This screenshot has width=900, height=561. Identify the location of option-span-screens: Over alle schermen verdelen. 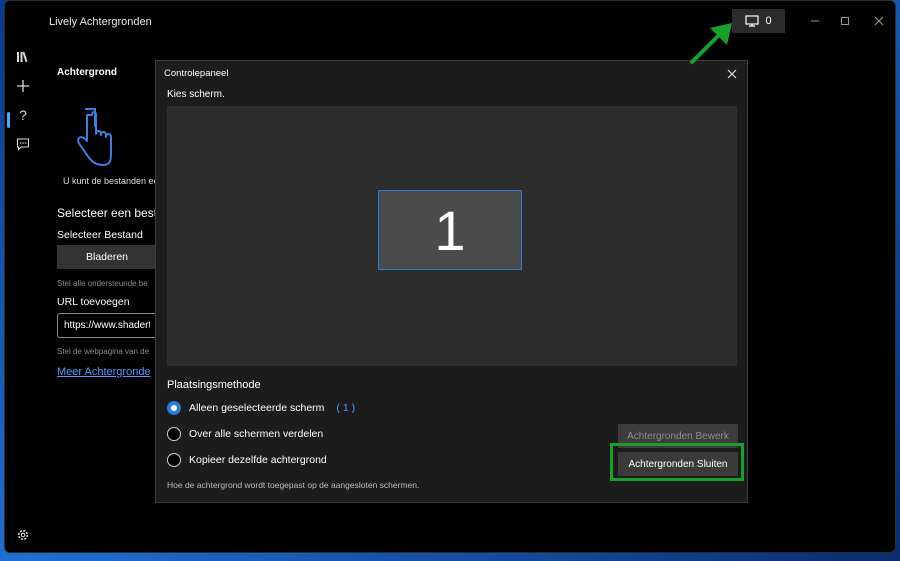
(245, 434).